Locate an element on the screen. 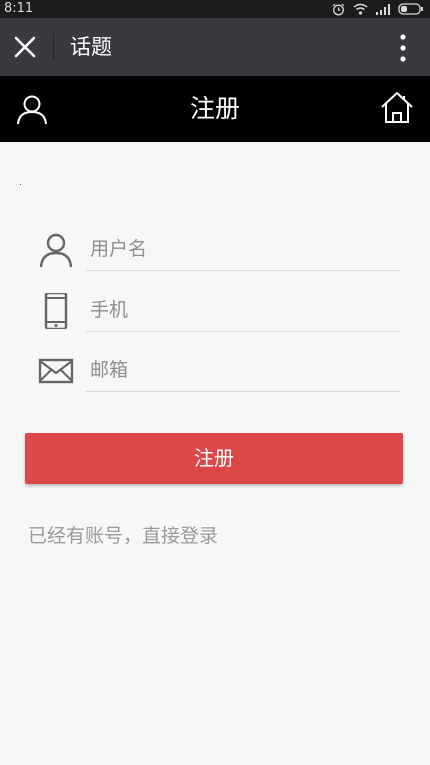 Image resolution: width=430 pixels, height=765 pixels. username-input is located at coordinates (243, 249).